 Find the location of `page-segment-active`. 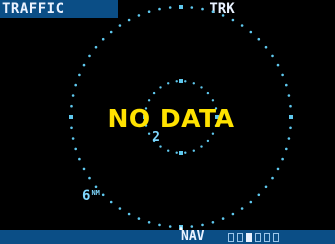

page-segment-active is located at coordinates (249, 237).